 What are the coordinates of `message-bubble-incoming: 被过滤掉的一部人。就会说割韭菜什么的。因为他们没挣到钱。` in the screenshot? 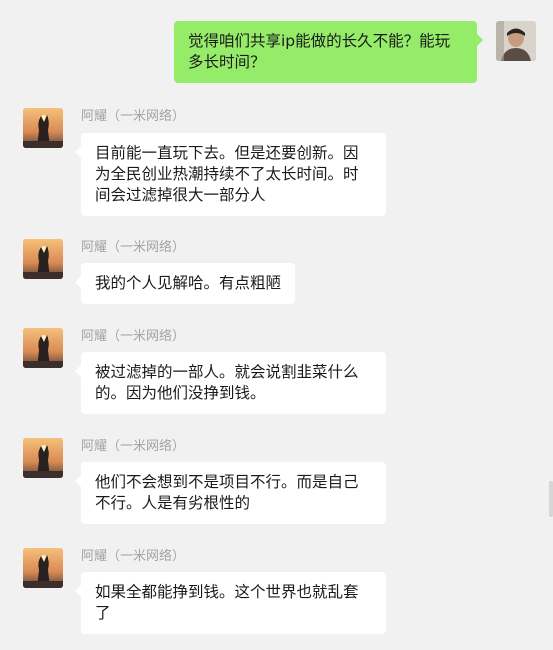 It's located at (230, 383).